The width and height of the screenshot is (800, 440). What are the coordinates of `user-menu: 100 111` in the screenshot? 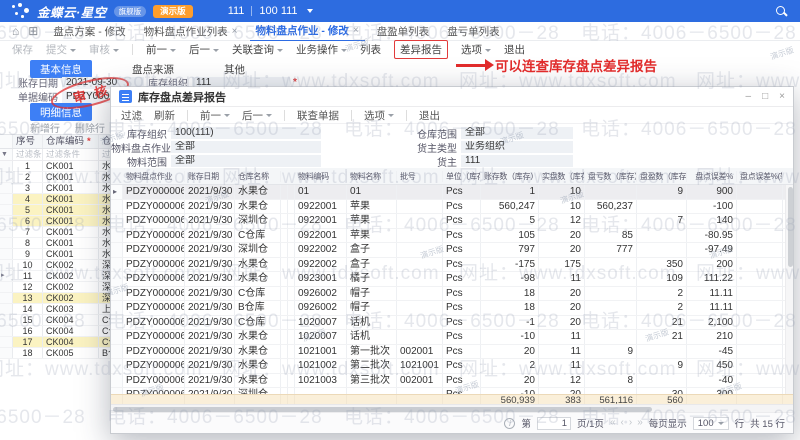 It's located at (278, 11).